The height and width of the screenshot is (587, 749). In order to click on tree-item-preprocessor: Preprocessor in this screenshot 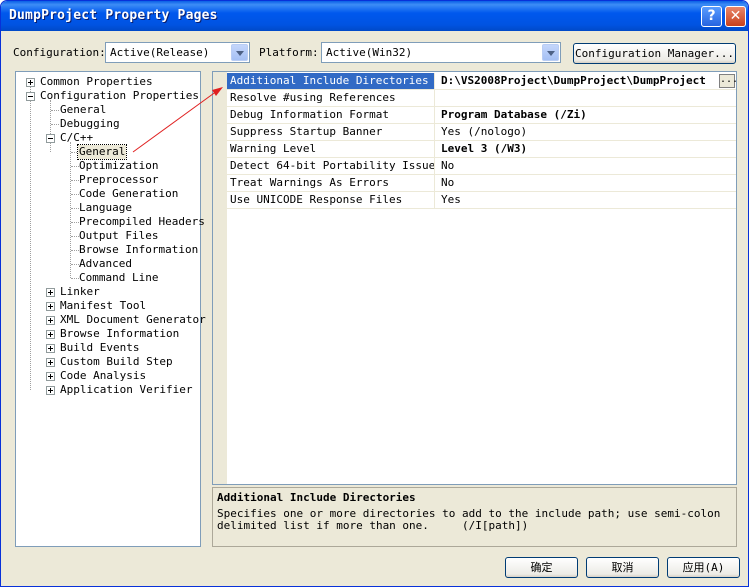, I will do `click(118, 180)`.